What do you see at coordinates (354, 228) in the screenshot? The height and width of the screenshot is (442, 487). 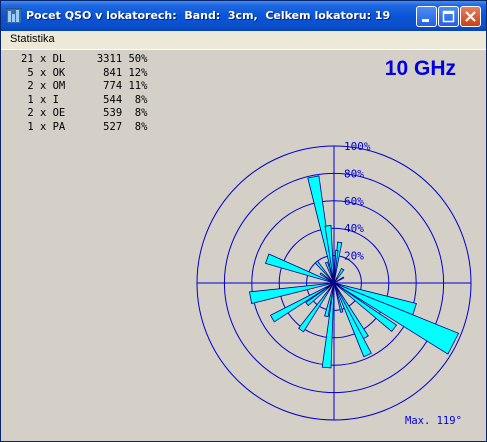 I see `polar-ring-label: 40%` at bounding box center [354, 228].